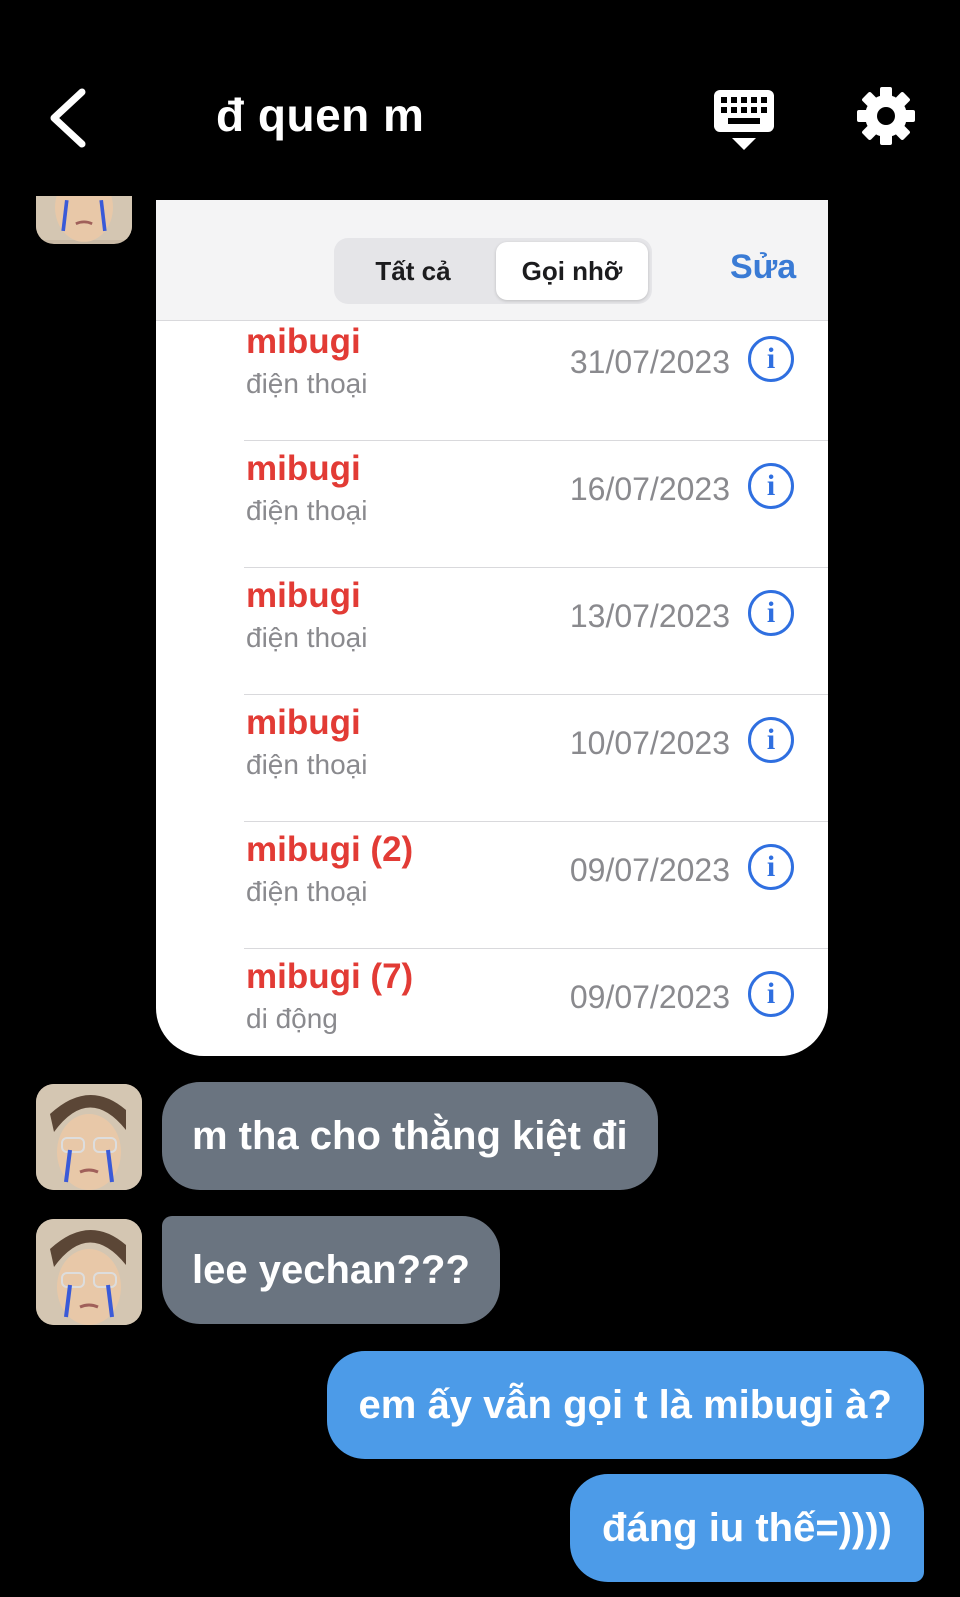 The height and width of the screenshot is (1597, 960). I want to click on call-date: 16/07/2023, so click(649, 489).